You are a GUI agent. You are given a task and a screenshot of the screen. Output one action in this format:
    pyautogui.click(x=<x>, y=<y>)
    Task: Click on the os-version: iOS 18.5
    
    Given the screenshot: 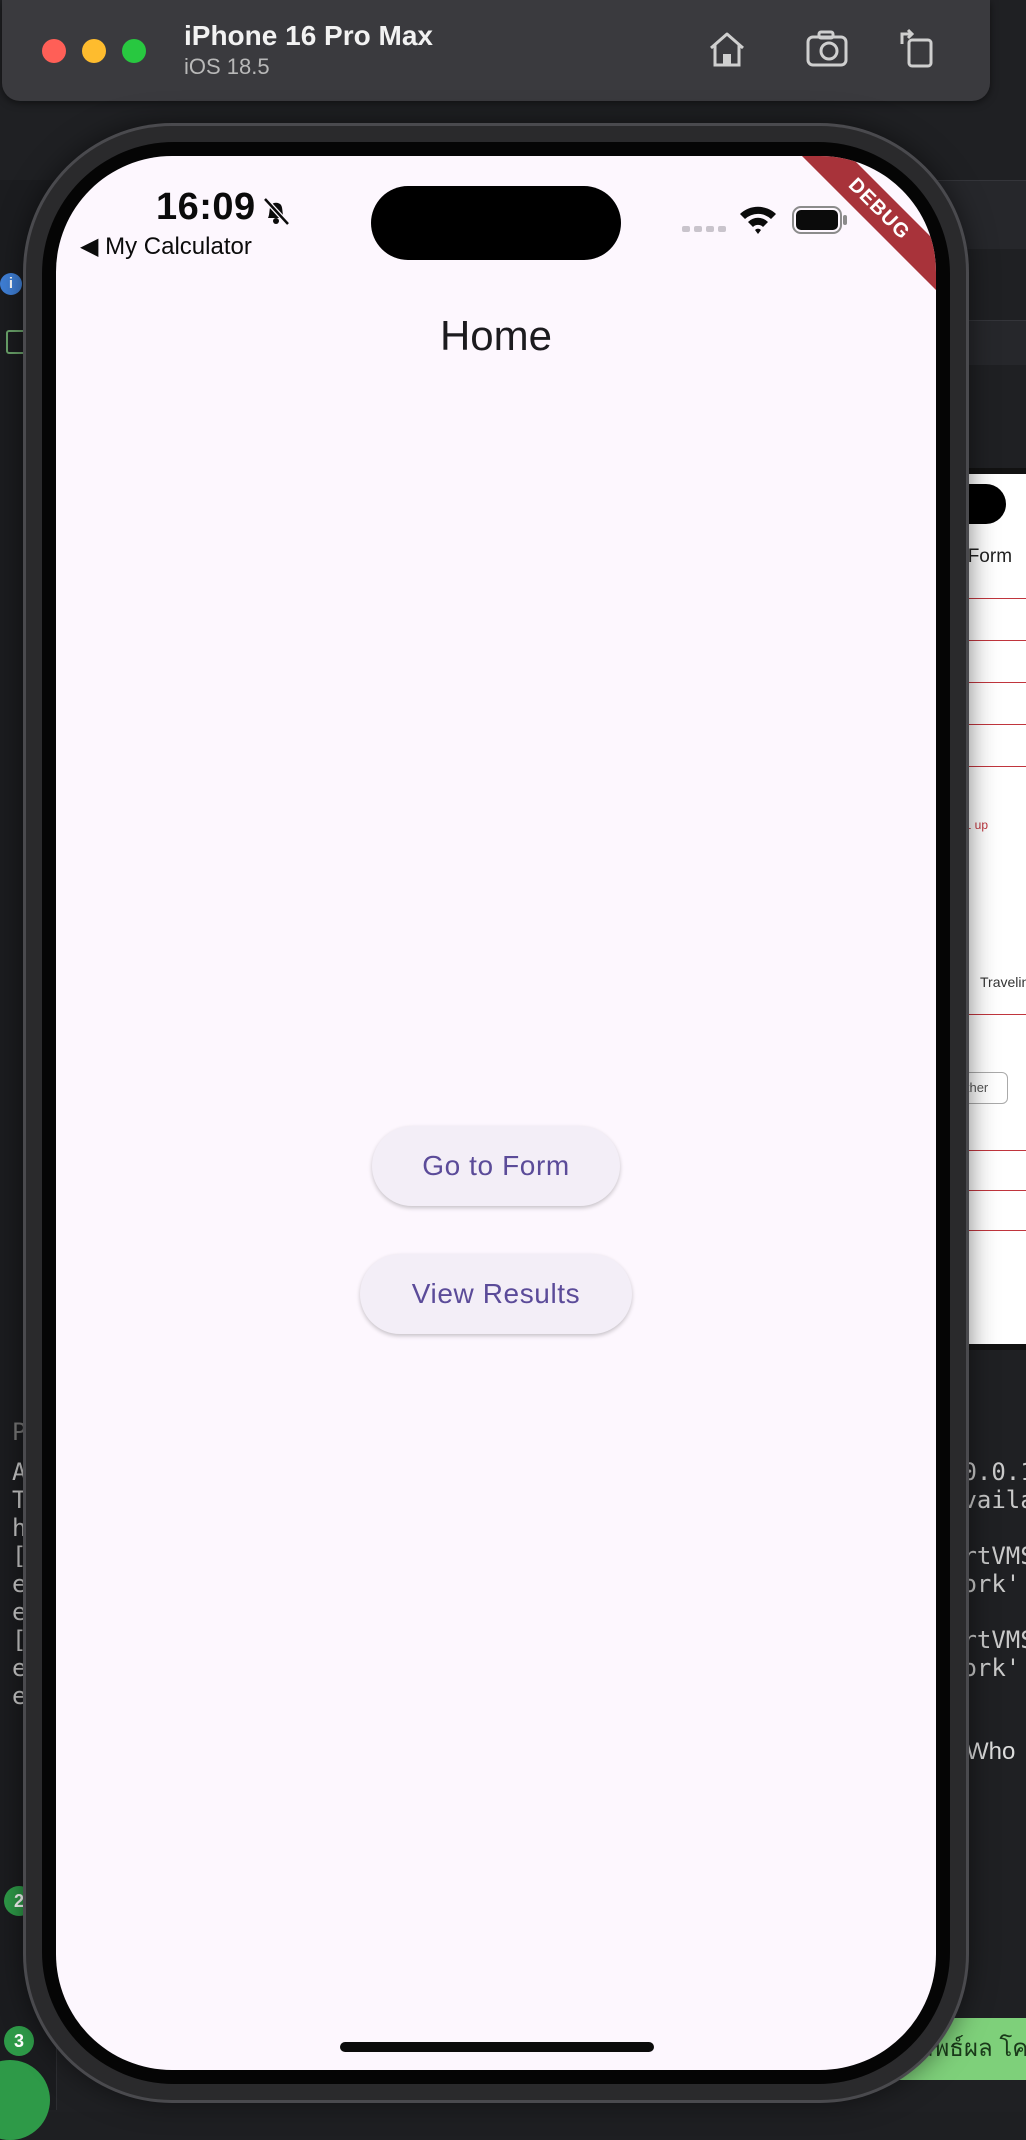 What is the action you would take?
    pyautogui.click(x=227, y=66)
    